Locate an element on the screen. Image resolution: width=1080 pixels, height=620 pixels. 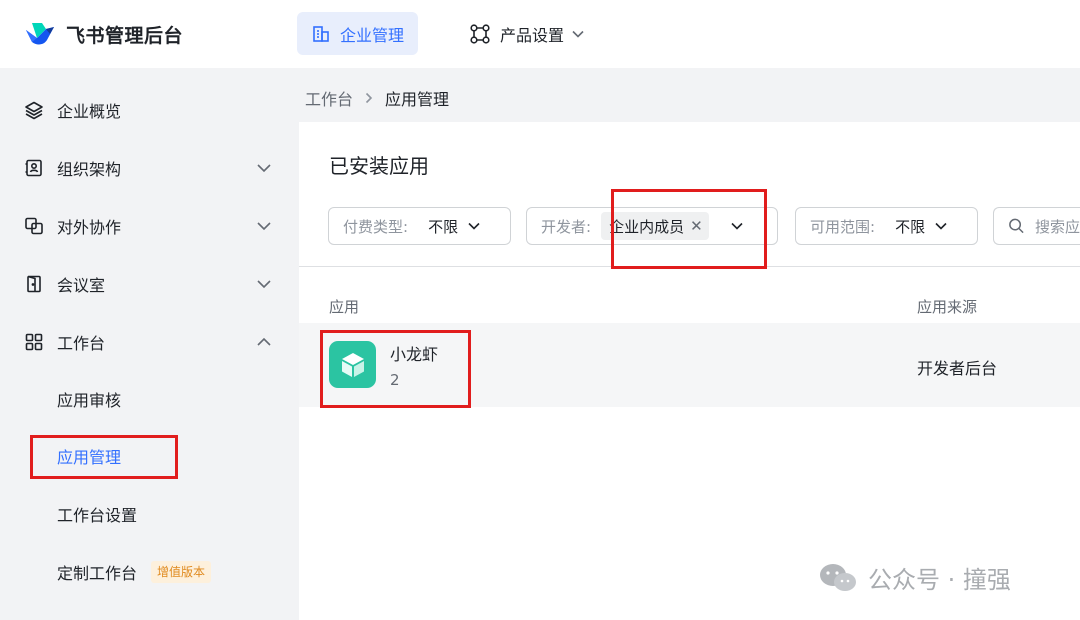
divider is located at coordinates (689, 266).